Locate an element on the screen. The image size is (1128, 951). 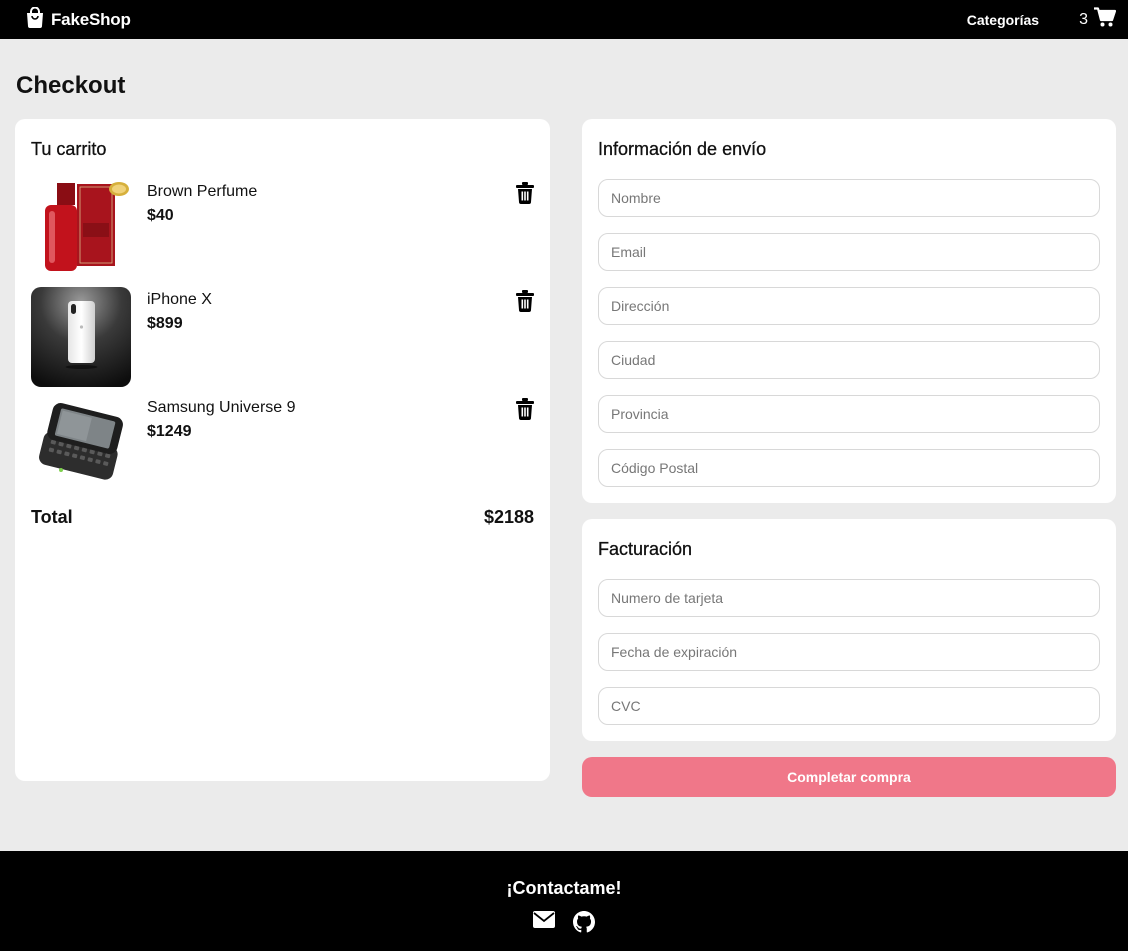
product-image-samsung is located at coordinates (81, 445).